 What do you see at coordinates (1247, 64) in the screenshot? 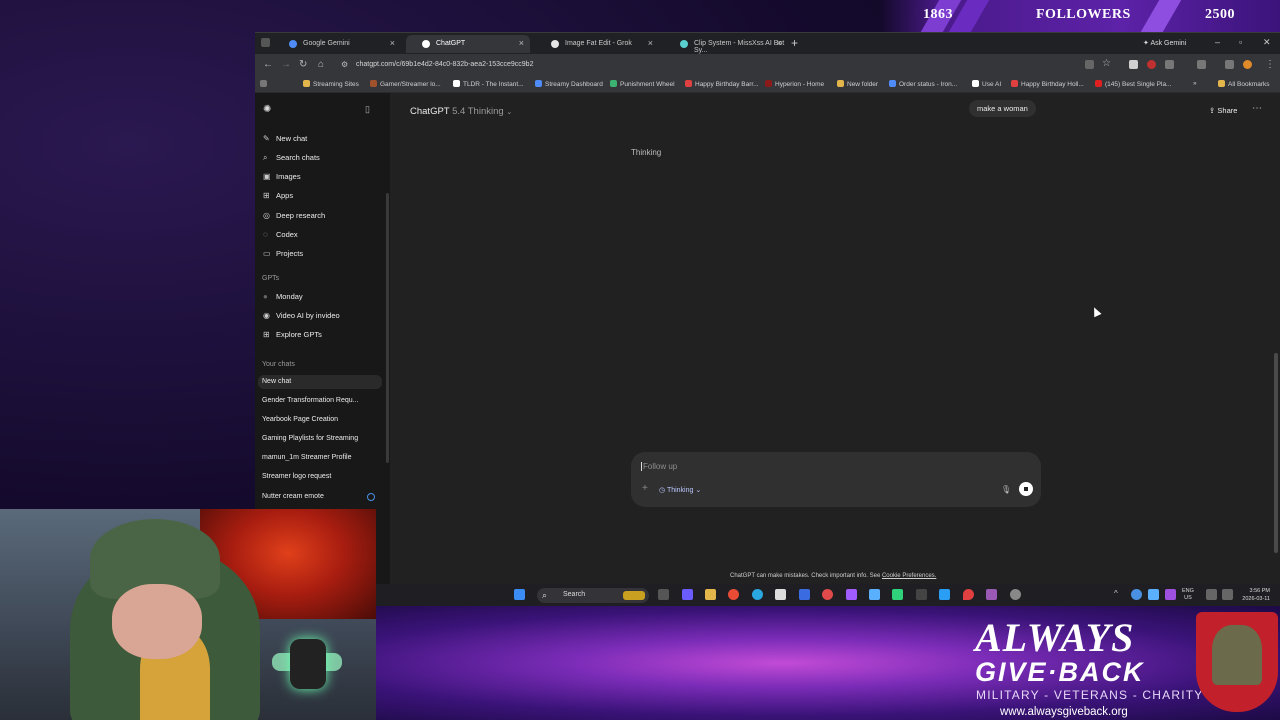
I see `profile-icon` at bounding box center [1247, 64].